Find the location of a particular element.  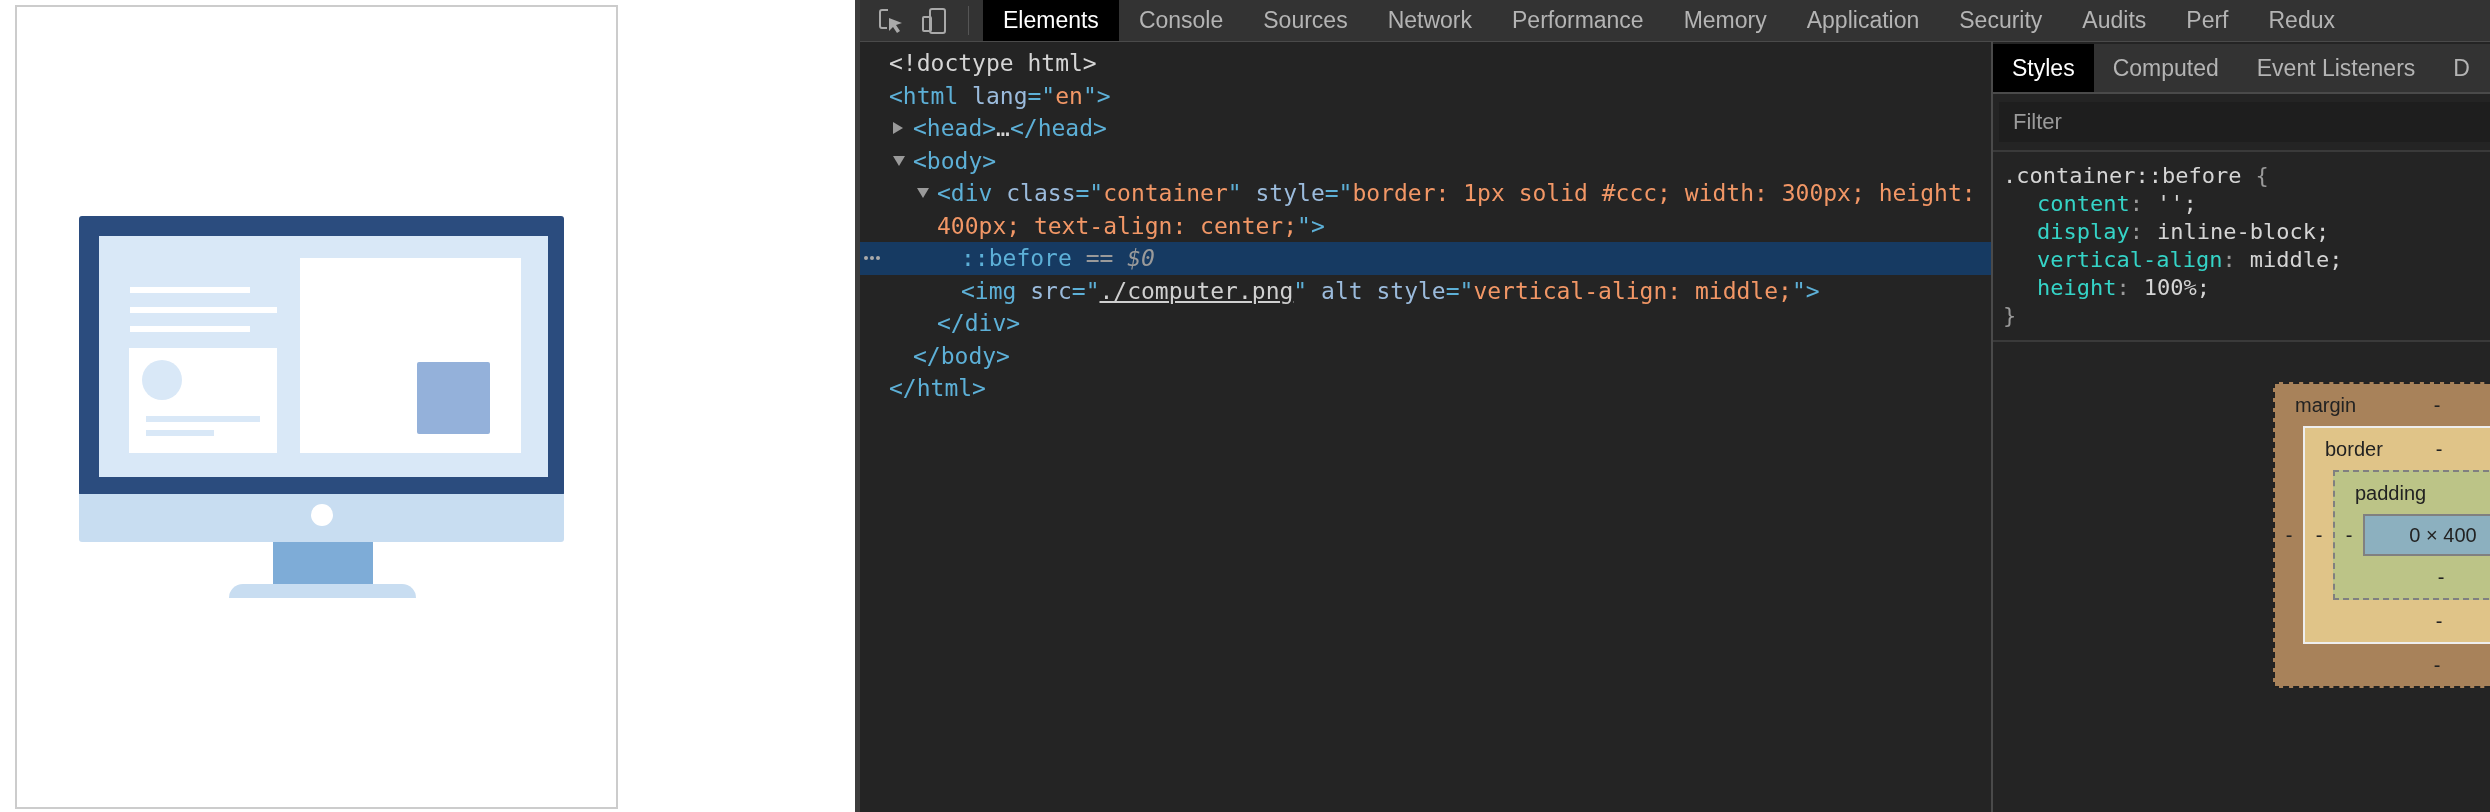

panel-tab: Application is located at coordinates (1863, 20).